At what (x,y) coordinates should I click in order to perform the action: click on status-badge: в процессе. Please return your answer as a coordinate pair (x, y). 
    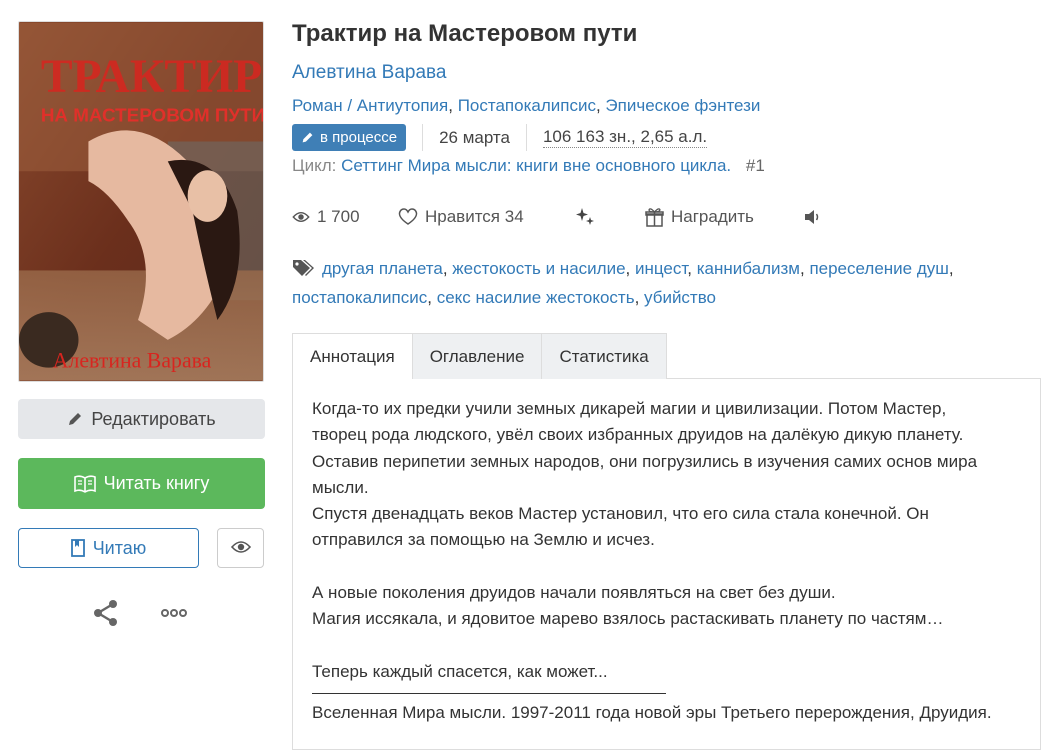
    Looking at the image, I should click on (349, 137).